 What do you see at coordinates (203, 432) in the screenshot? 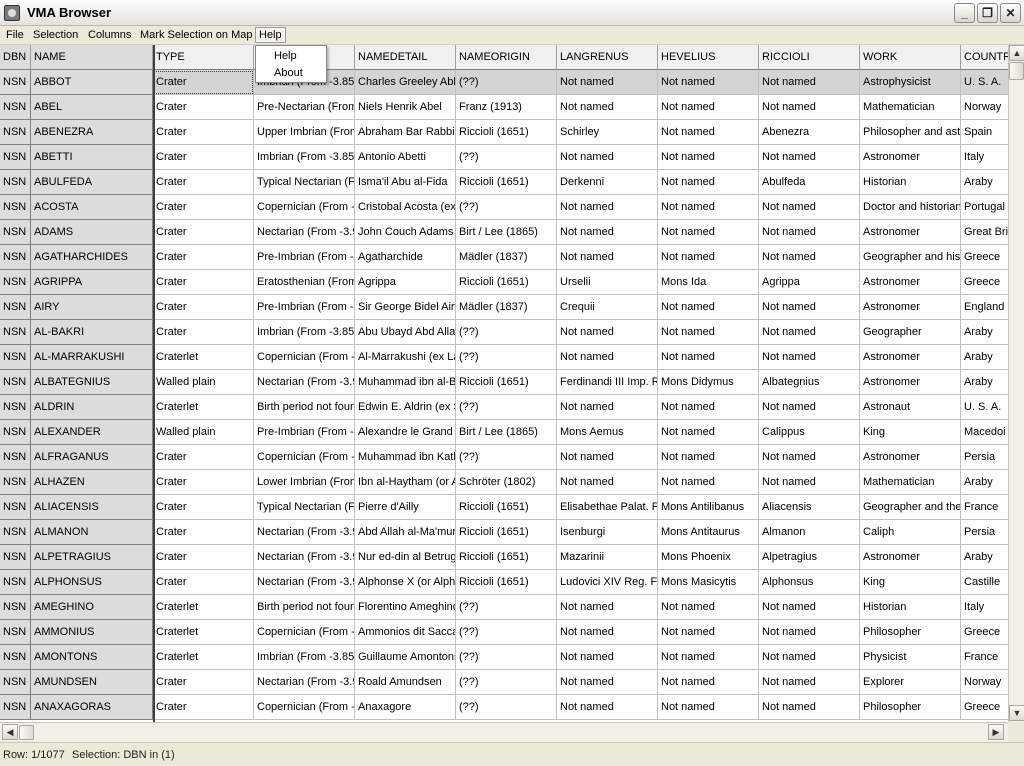
I see `table-cell-type: Walled plain` at bounding box center [203, 432].